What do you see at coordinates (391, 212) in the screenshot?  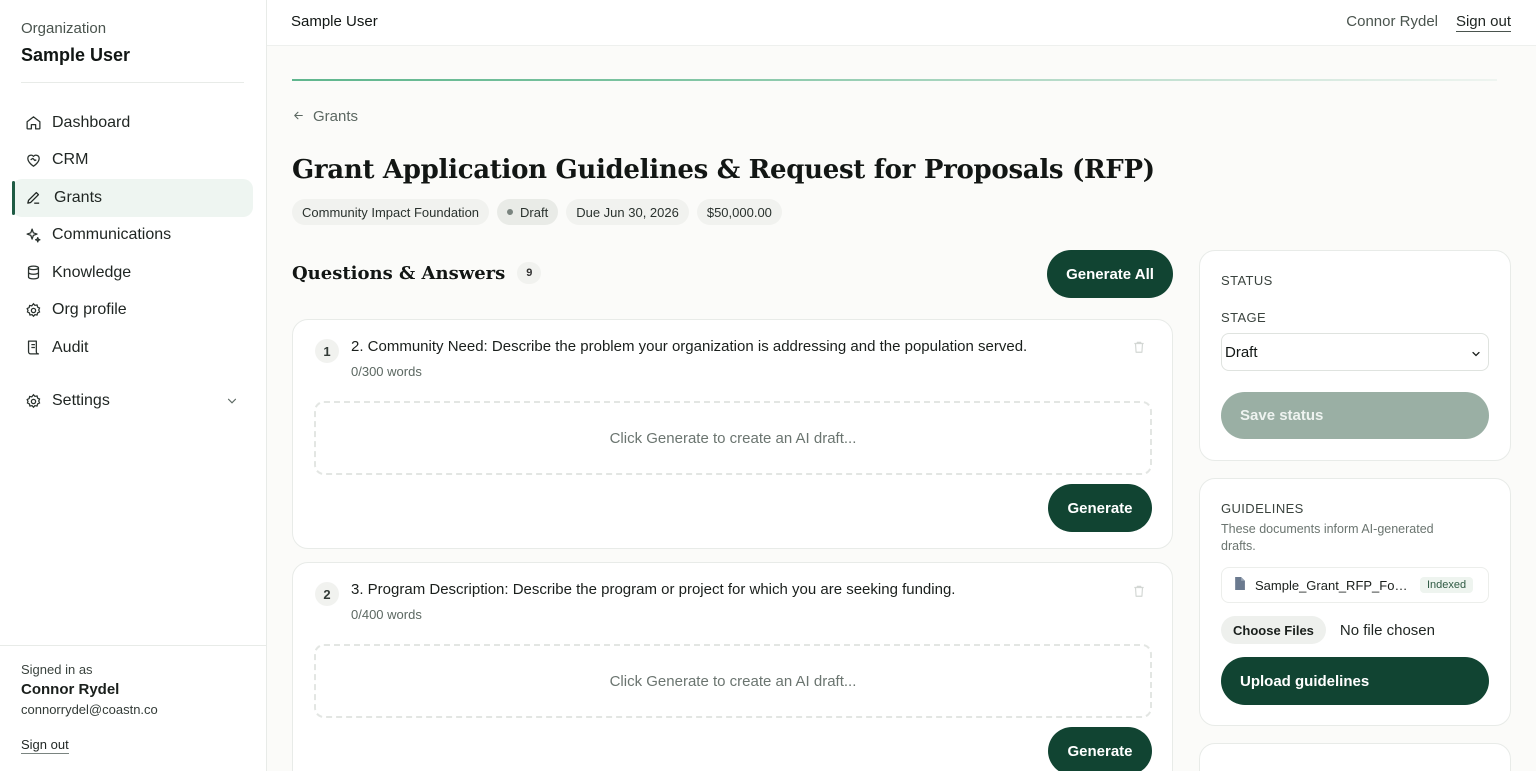 I see `funder-chip: Community Impact Foundation` at bounding box center [391, 212].